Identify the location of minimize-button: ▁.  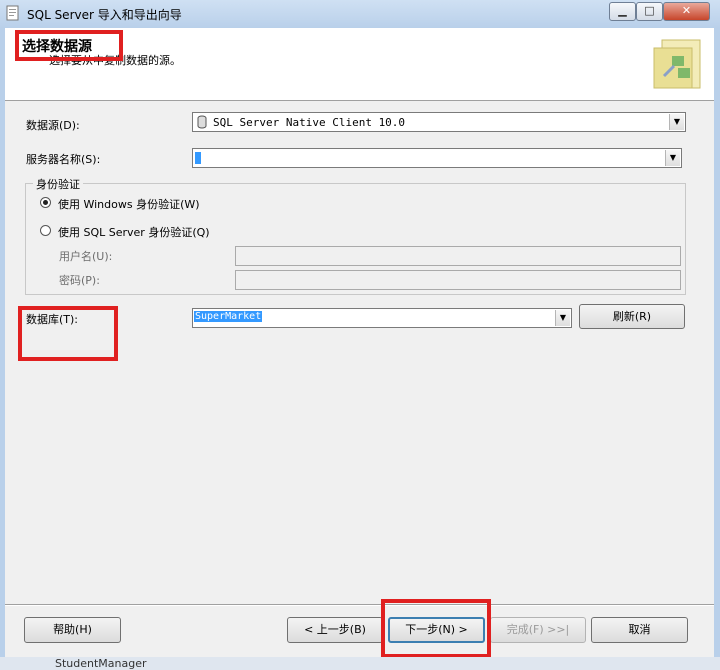
(622, 11).